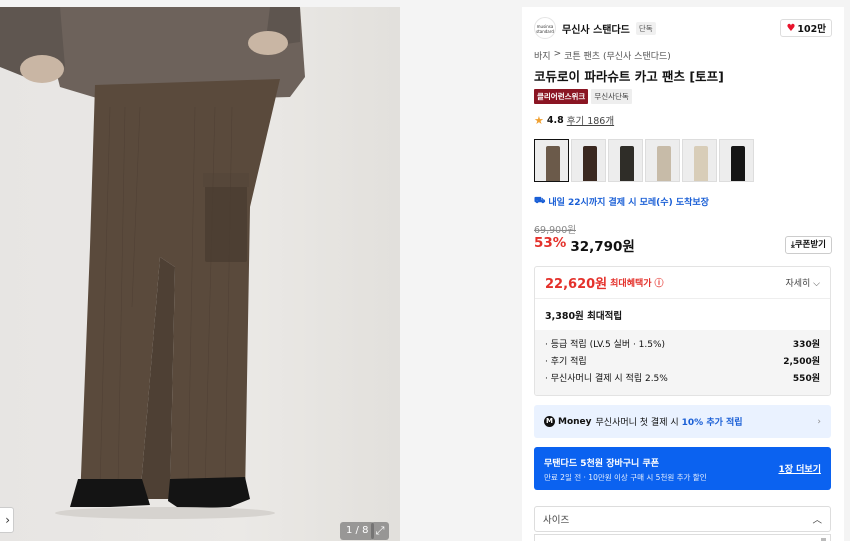 Image resolution: width=850 pixels, height=541 pixels. Describe the element at coordinates (806, 345) in the screenshot. I see `points-row-value: 330원` at that location.